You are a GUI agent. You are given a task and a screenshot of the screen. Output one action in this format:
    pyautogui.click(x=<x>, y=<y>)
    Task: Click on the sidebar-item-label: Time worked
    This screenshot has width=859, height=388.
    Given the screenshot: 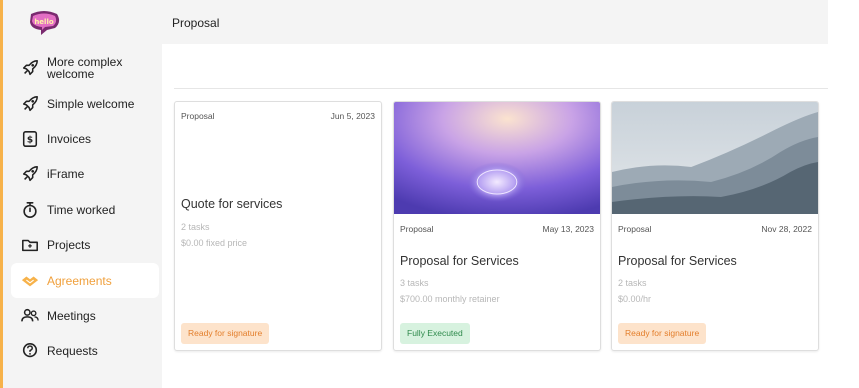 What is the action you would take?
    pyautogui.click(x=81, y=209)
    